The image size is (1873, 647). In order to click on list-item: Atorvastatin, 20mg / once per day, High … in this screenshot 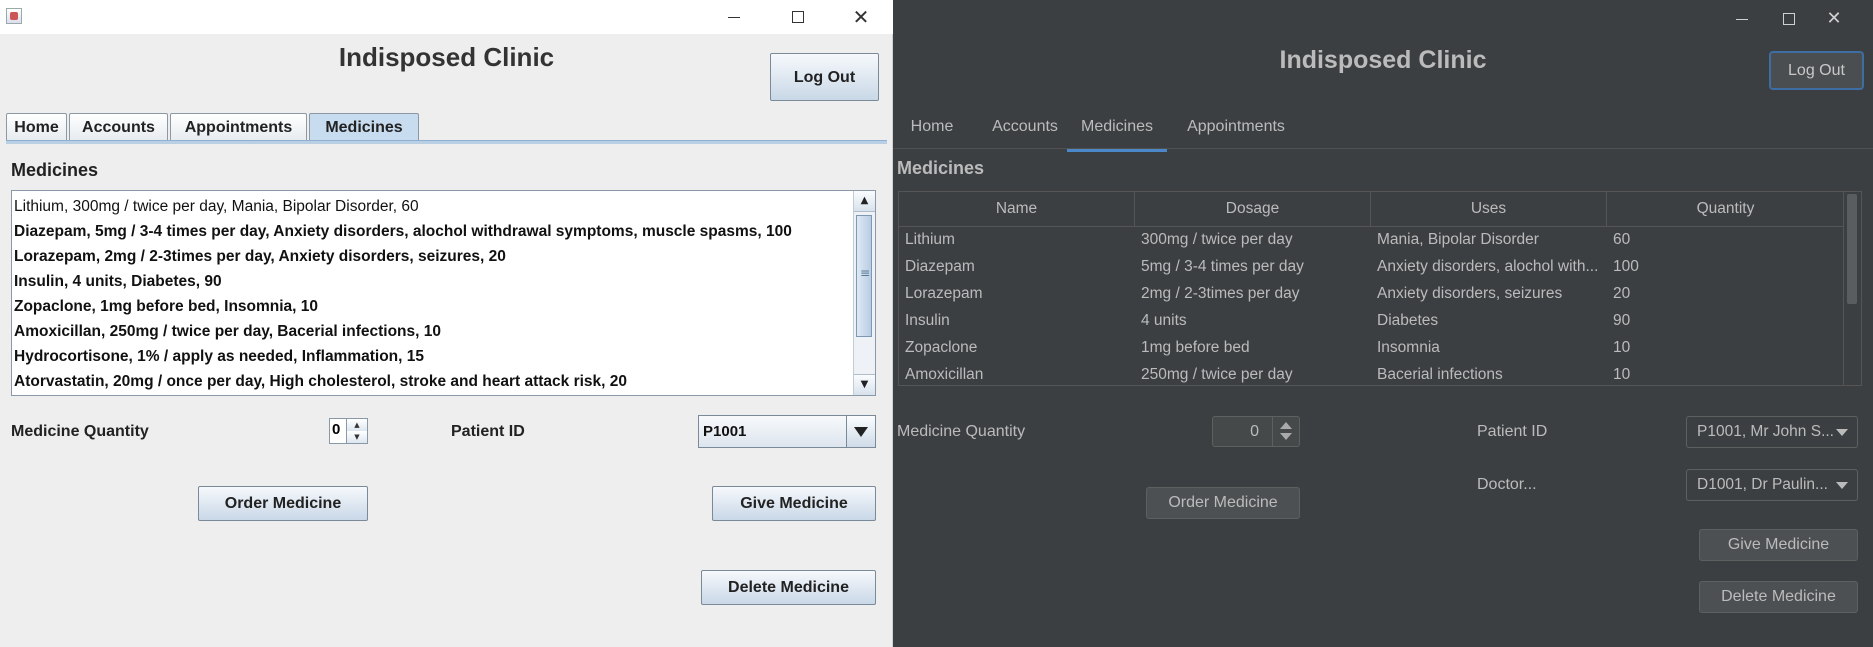, I will do `click(434, 381)`.